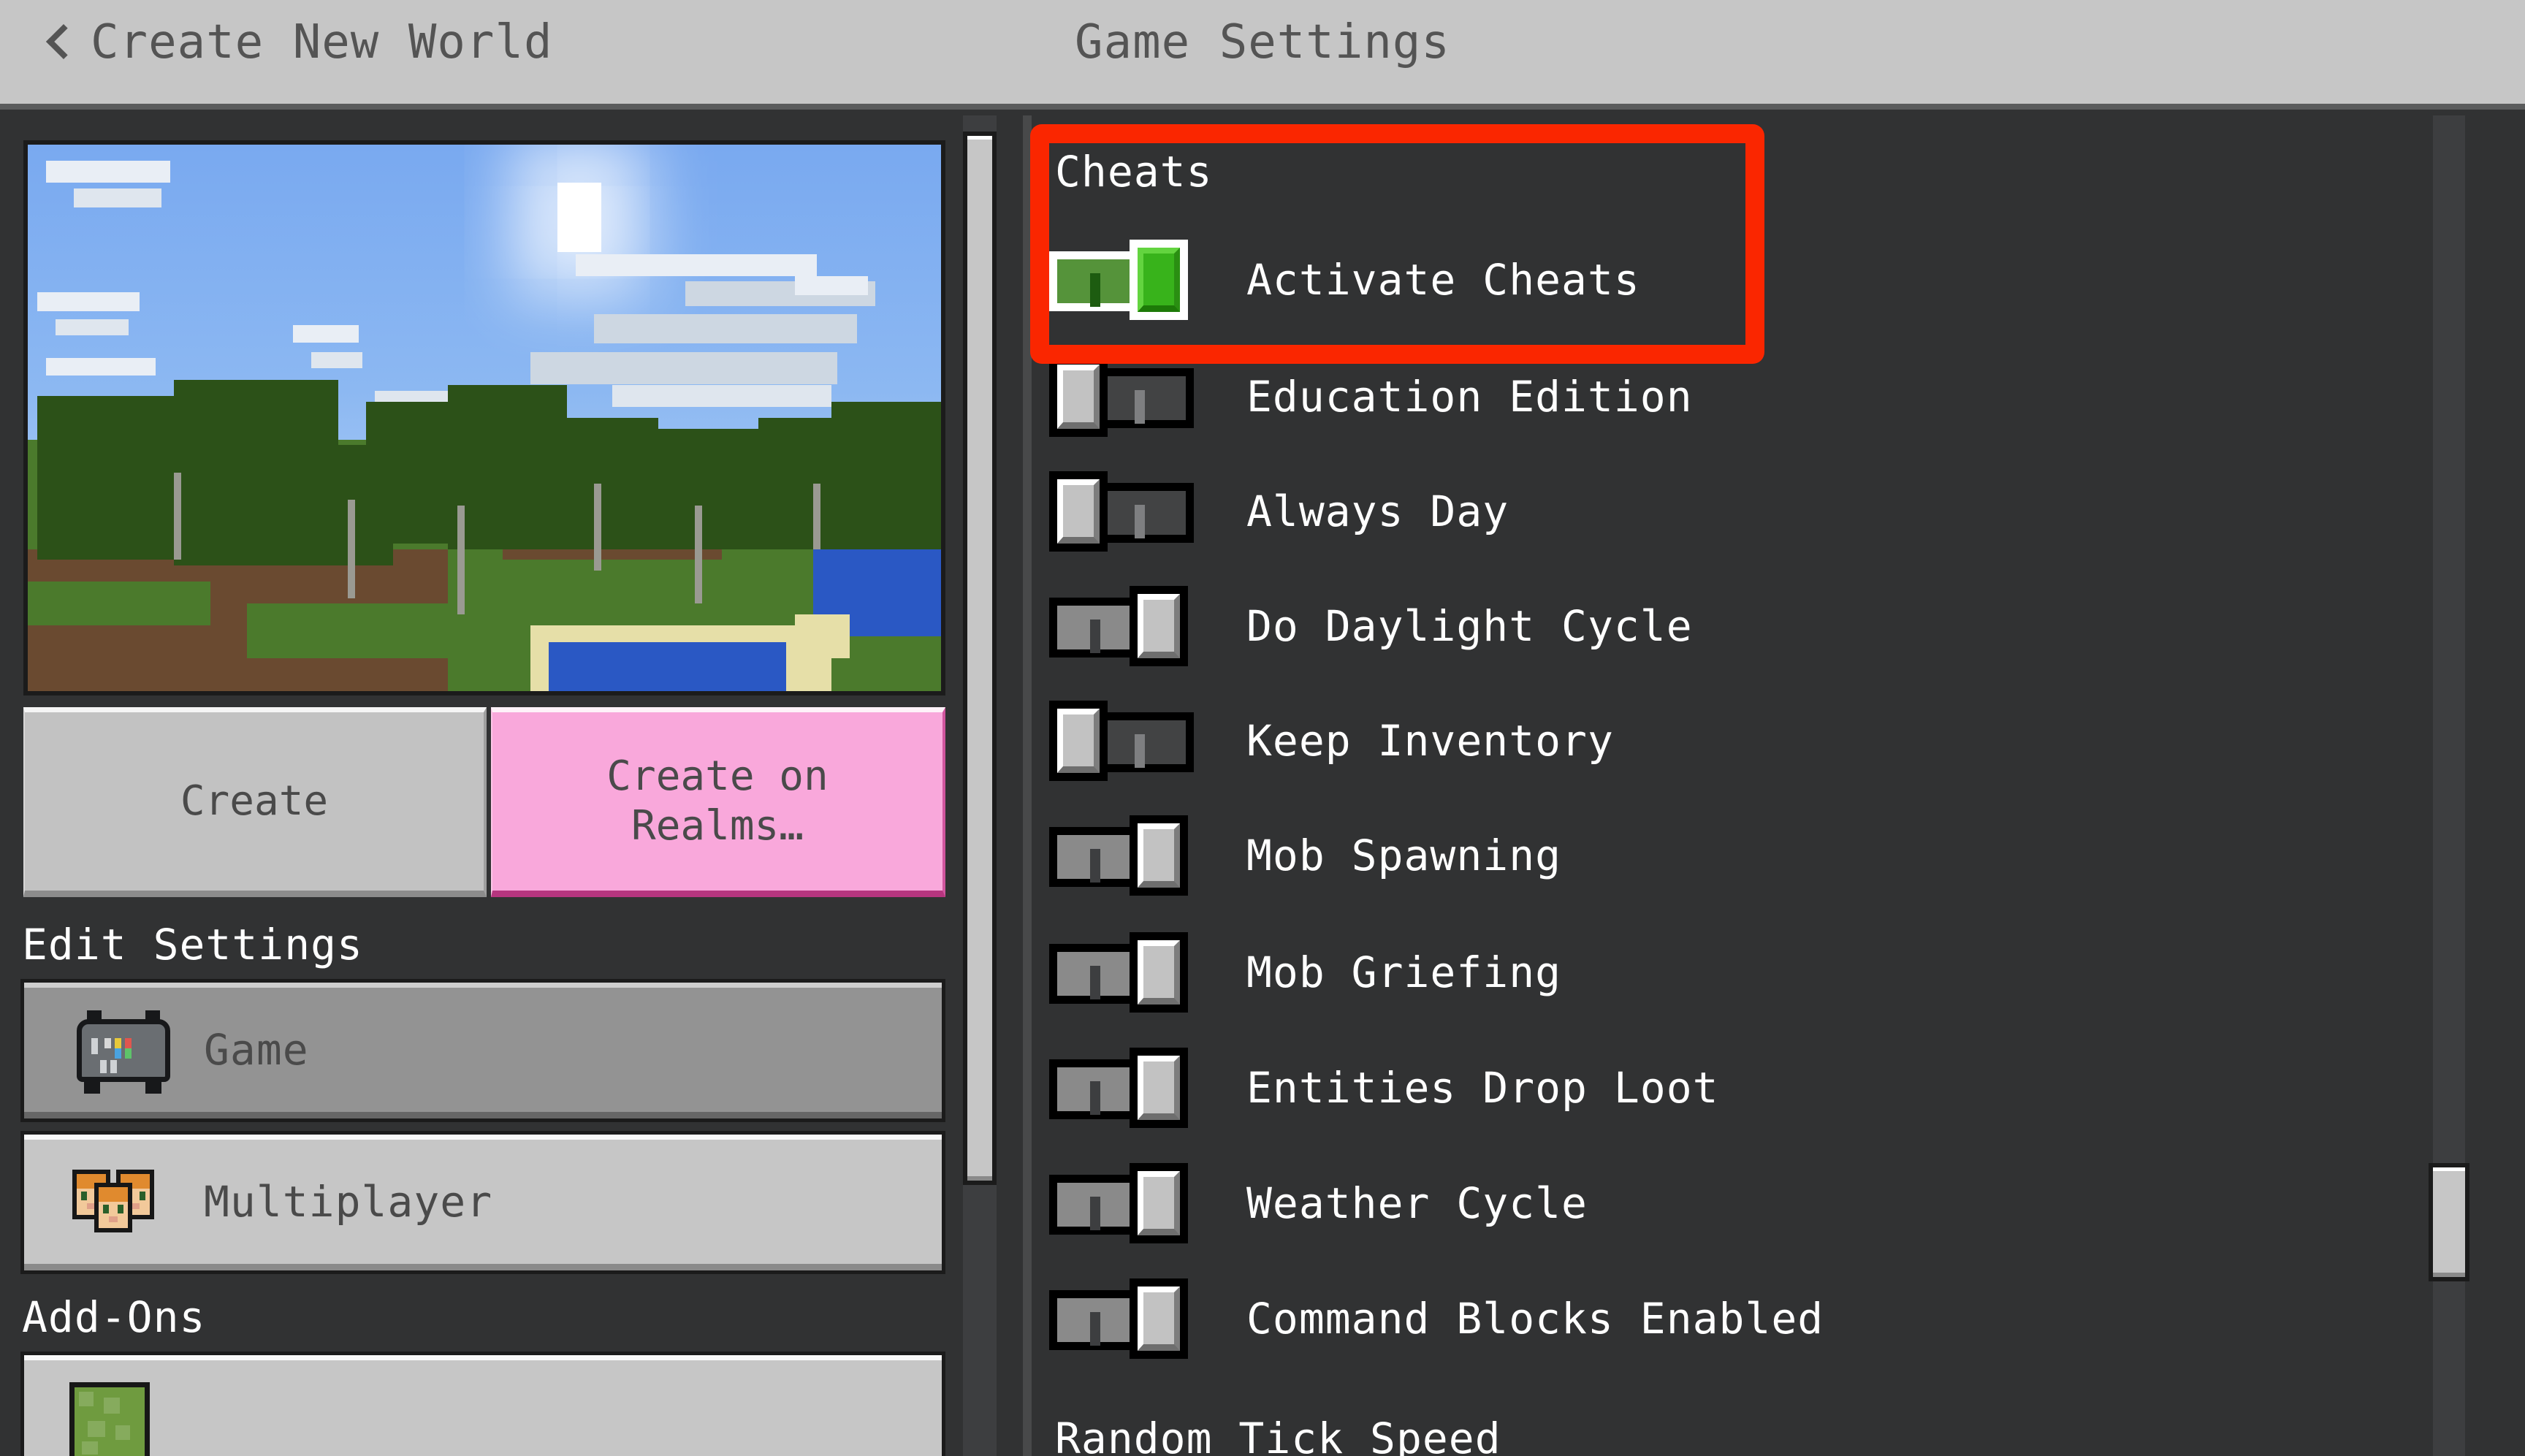 This screenshot has width=2525, height=1456. Describe the element at coordinates (110, 1419) in the screenshot. I see `grass-block-icon` at that location.